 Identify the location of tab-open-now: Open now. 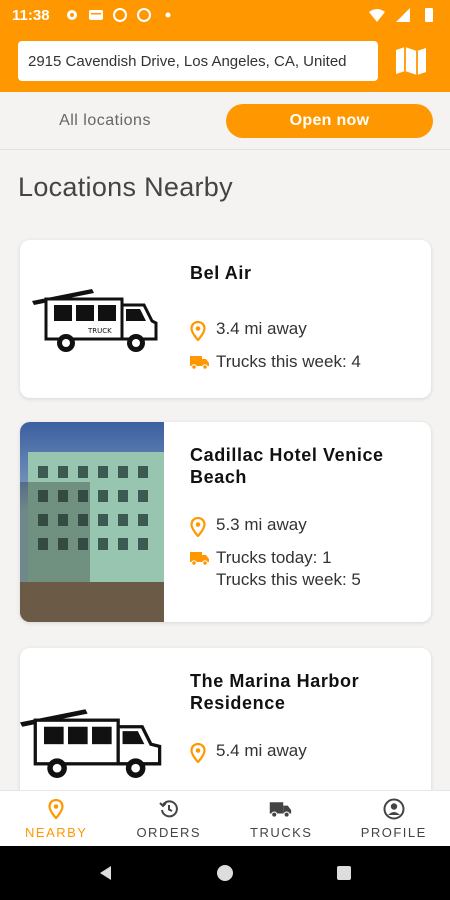
(329, 120).